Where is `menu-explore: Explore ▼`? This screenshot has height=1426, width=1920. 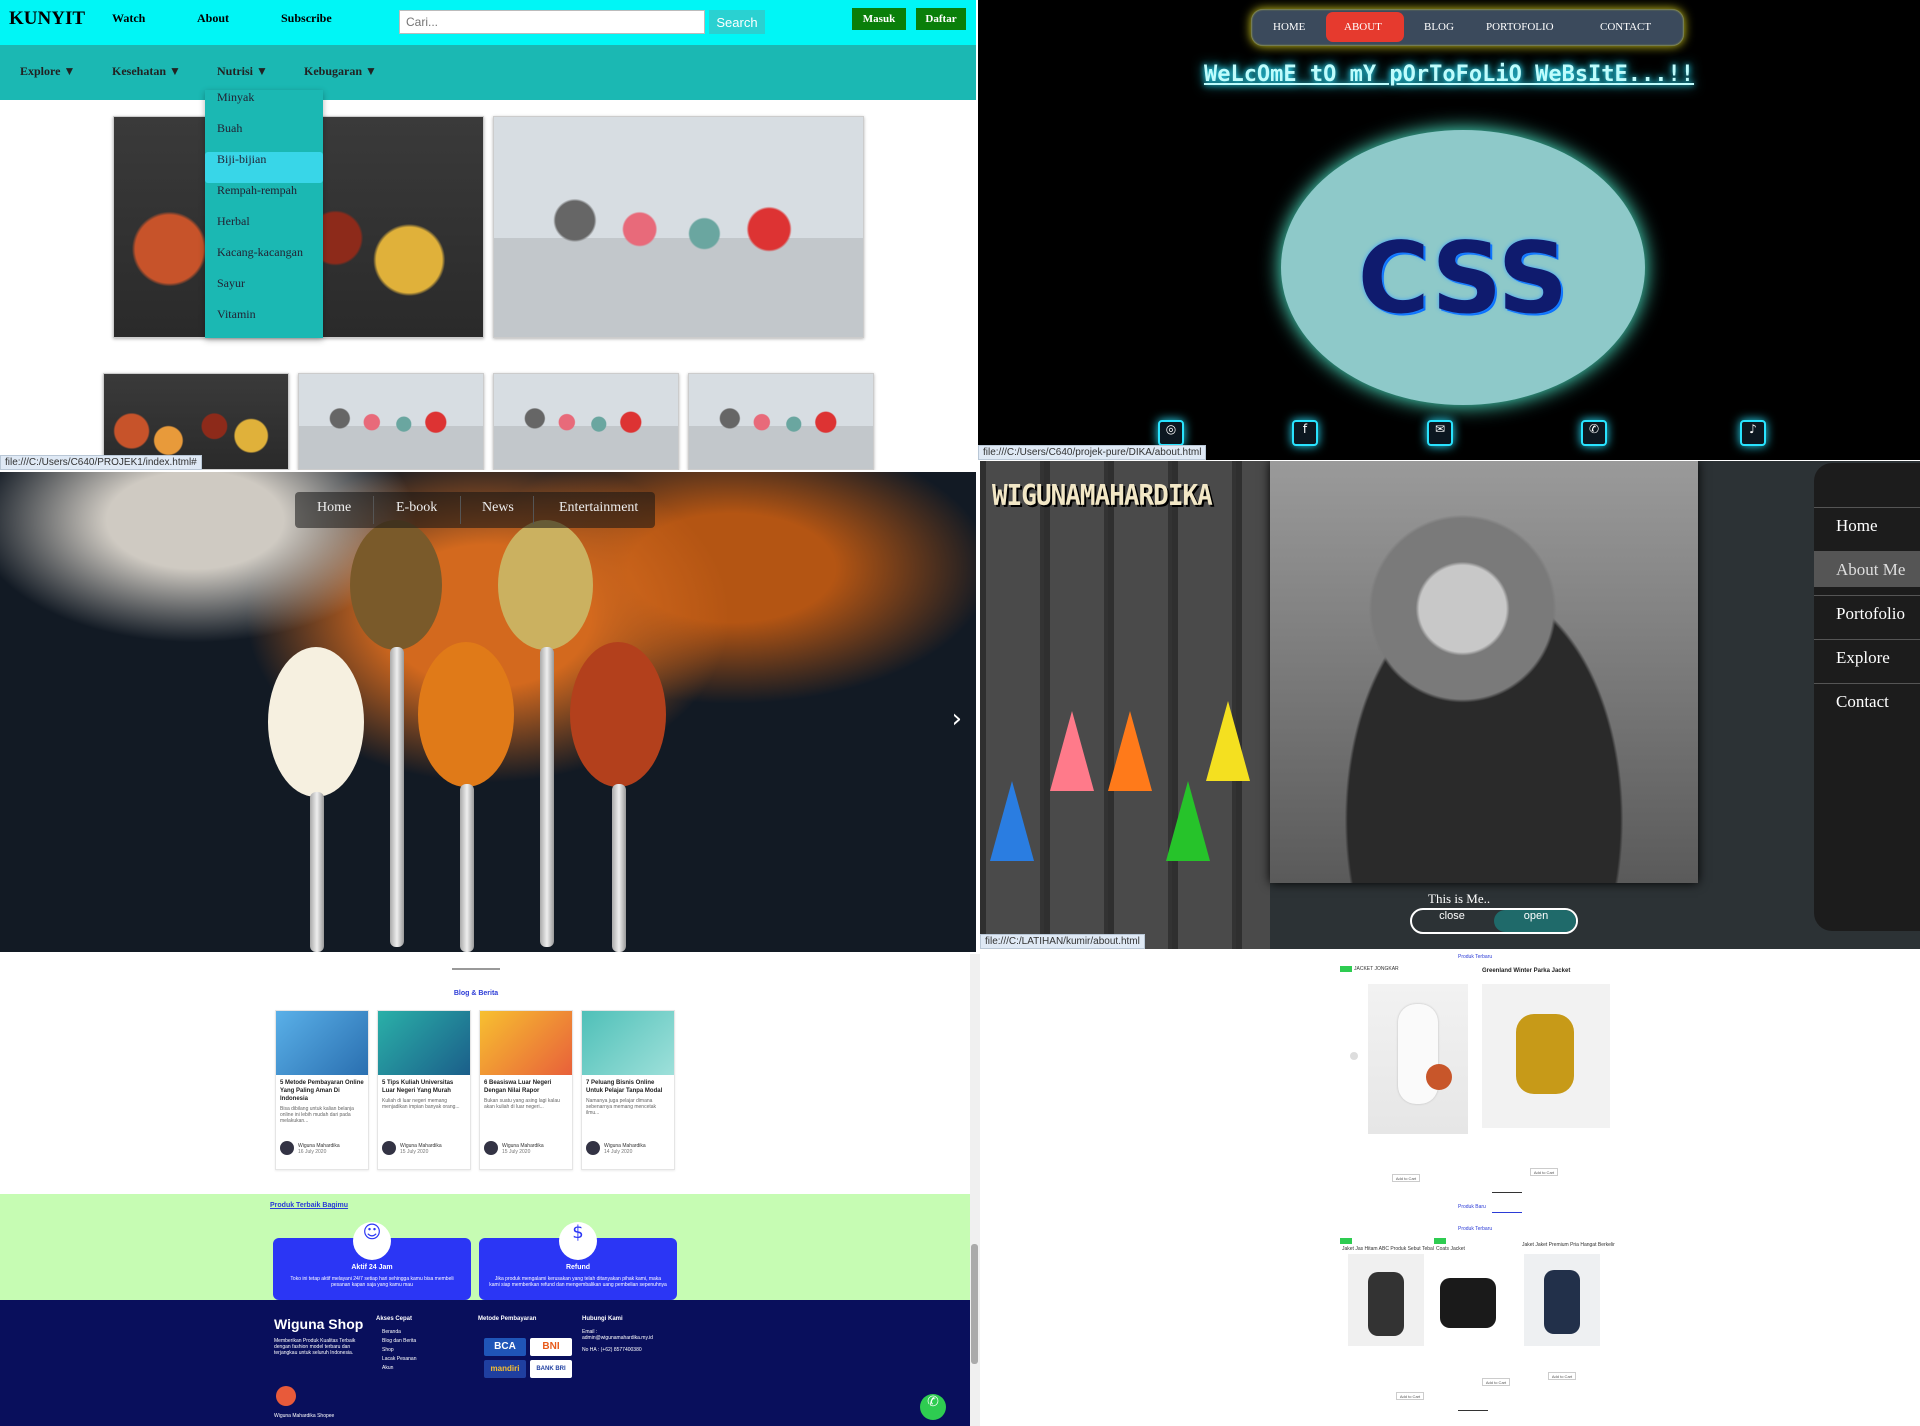 menu-explore: Explore ▼ is located at coordinates (47, 71).